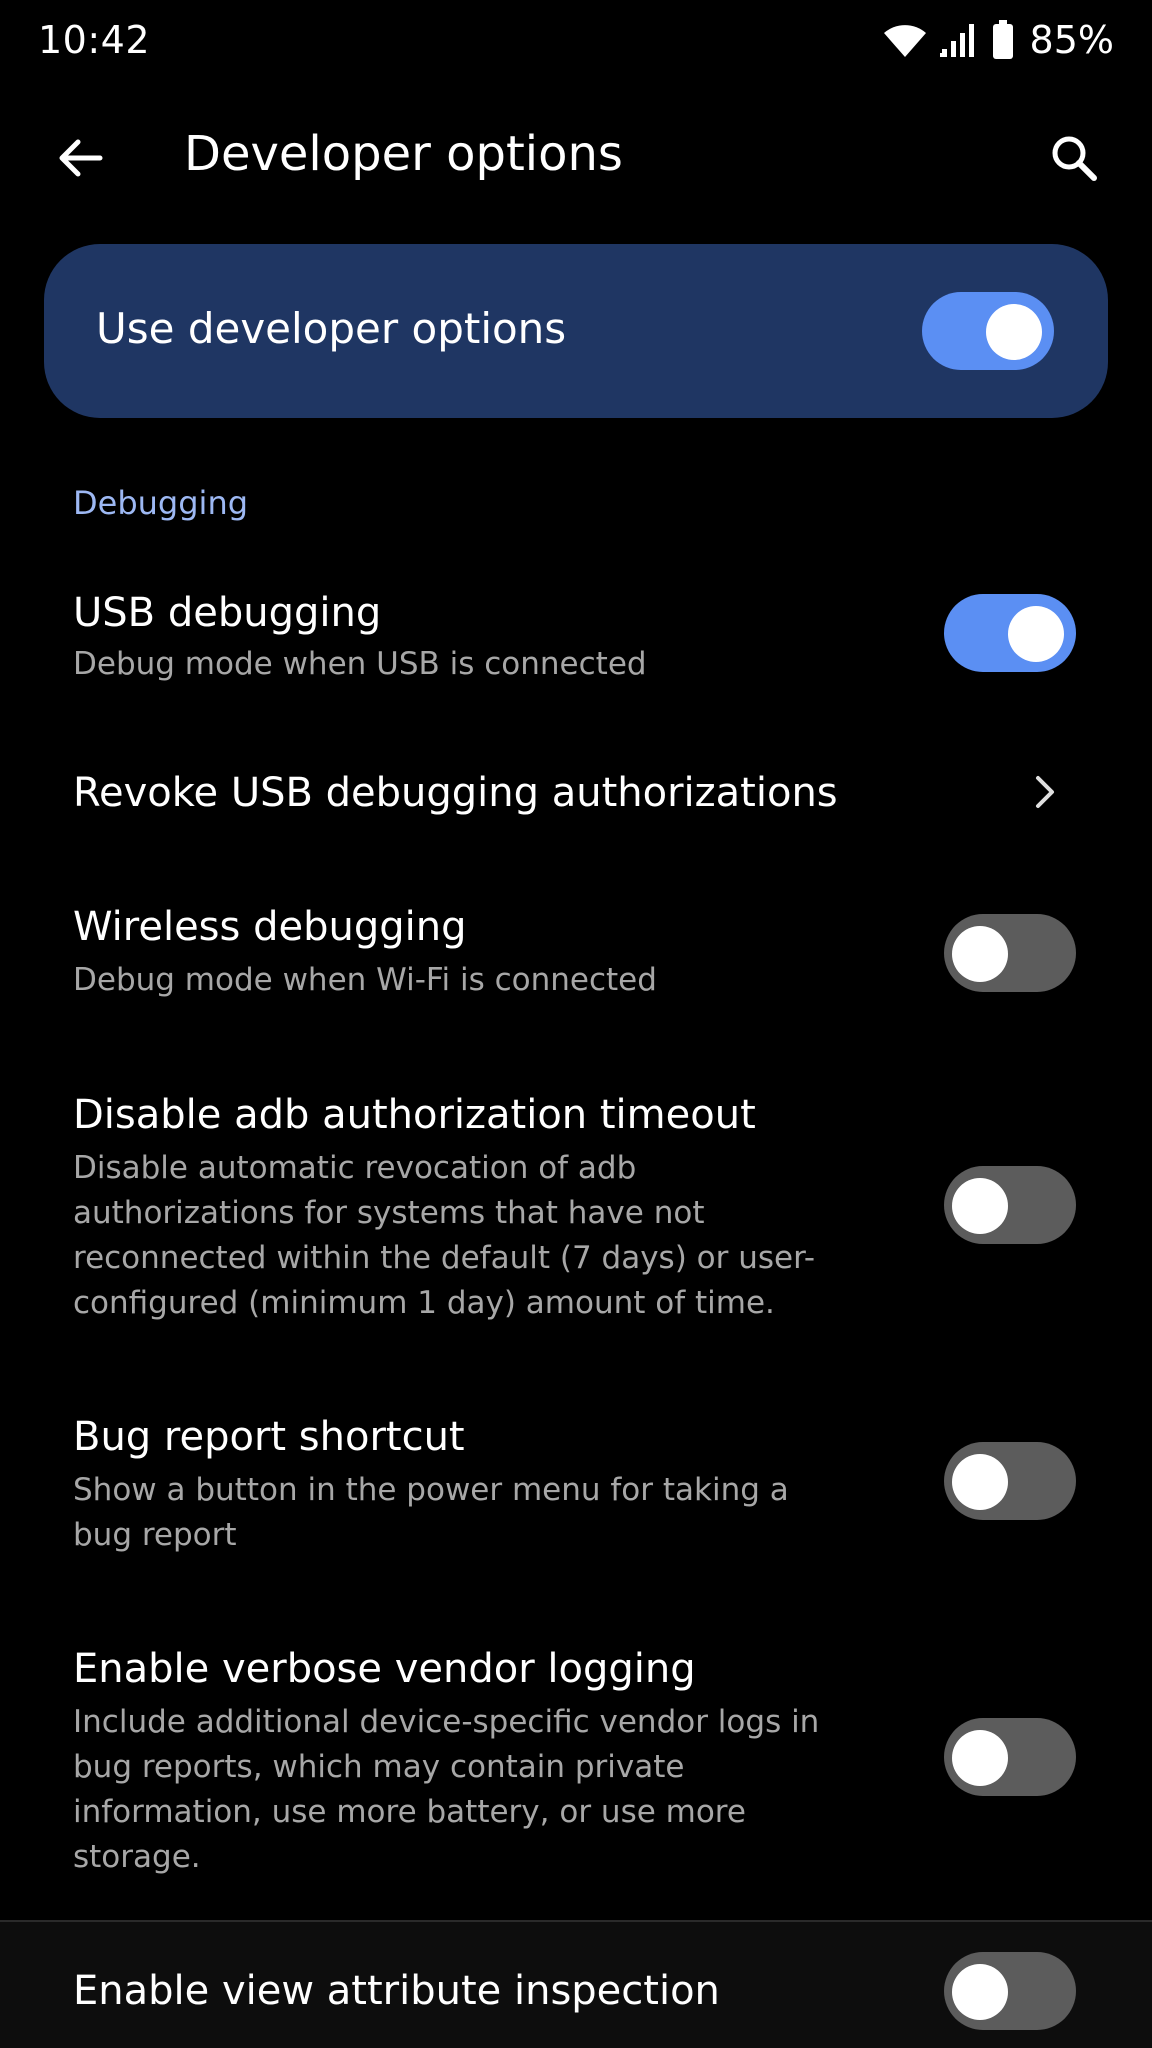 The image size is (1152, 2048). I want to click on status-bar: 10:42 85%, so click(576, 40).